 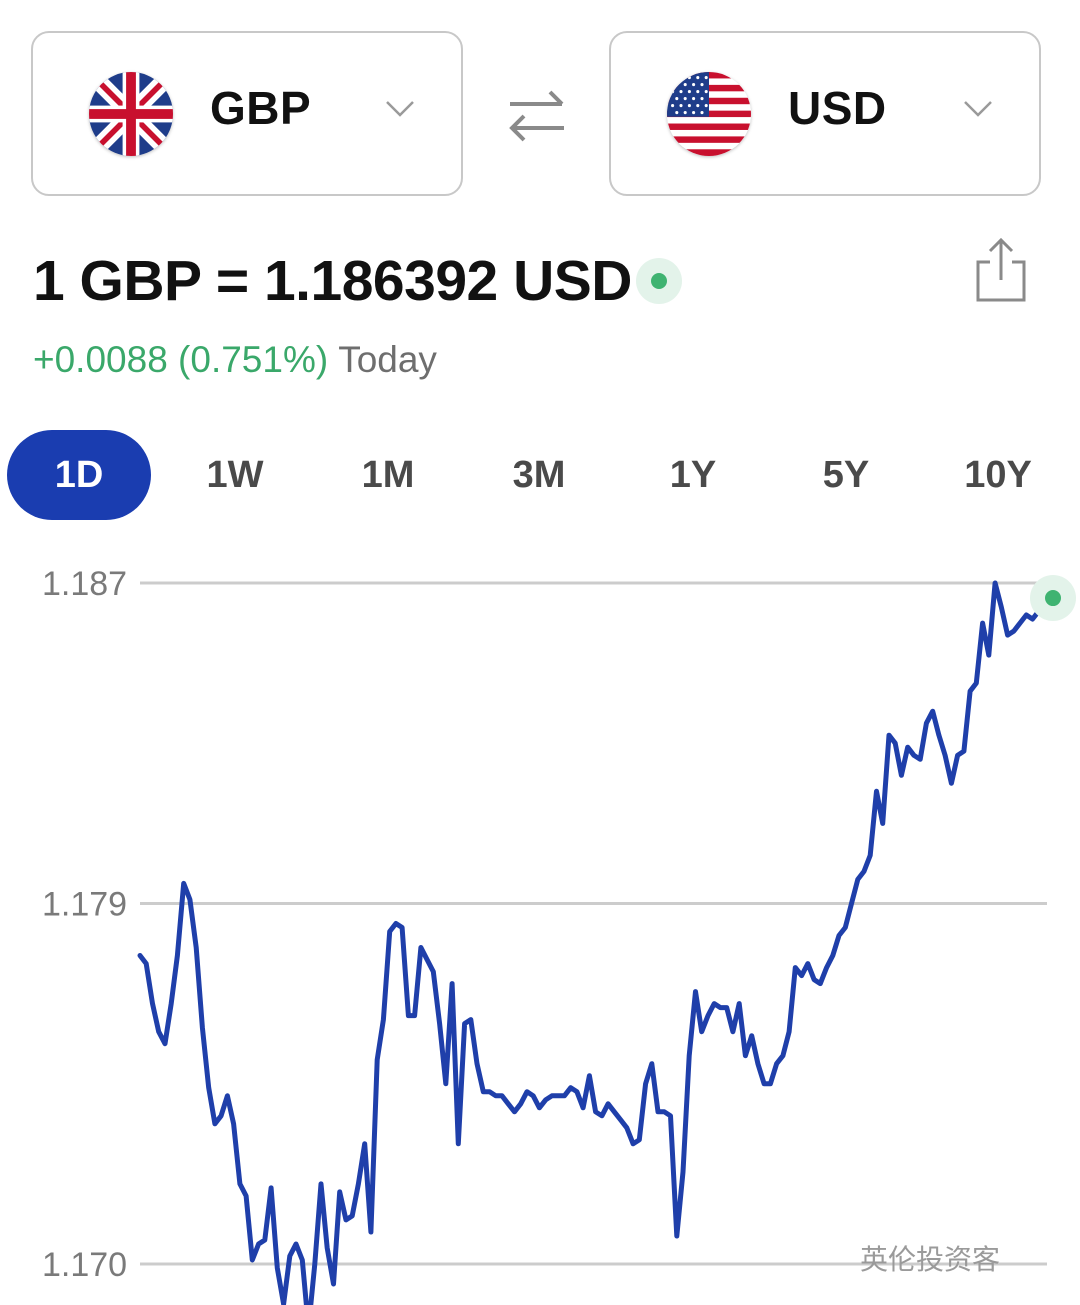 I want to click on y-axis-ticks: 1.187 1.179 1.170, so click(x=84, y=924).